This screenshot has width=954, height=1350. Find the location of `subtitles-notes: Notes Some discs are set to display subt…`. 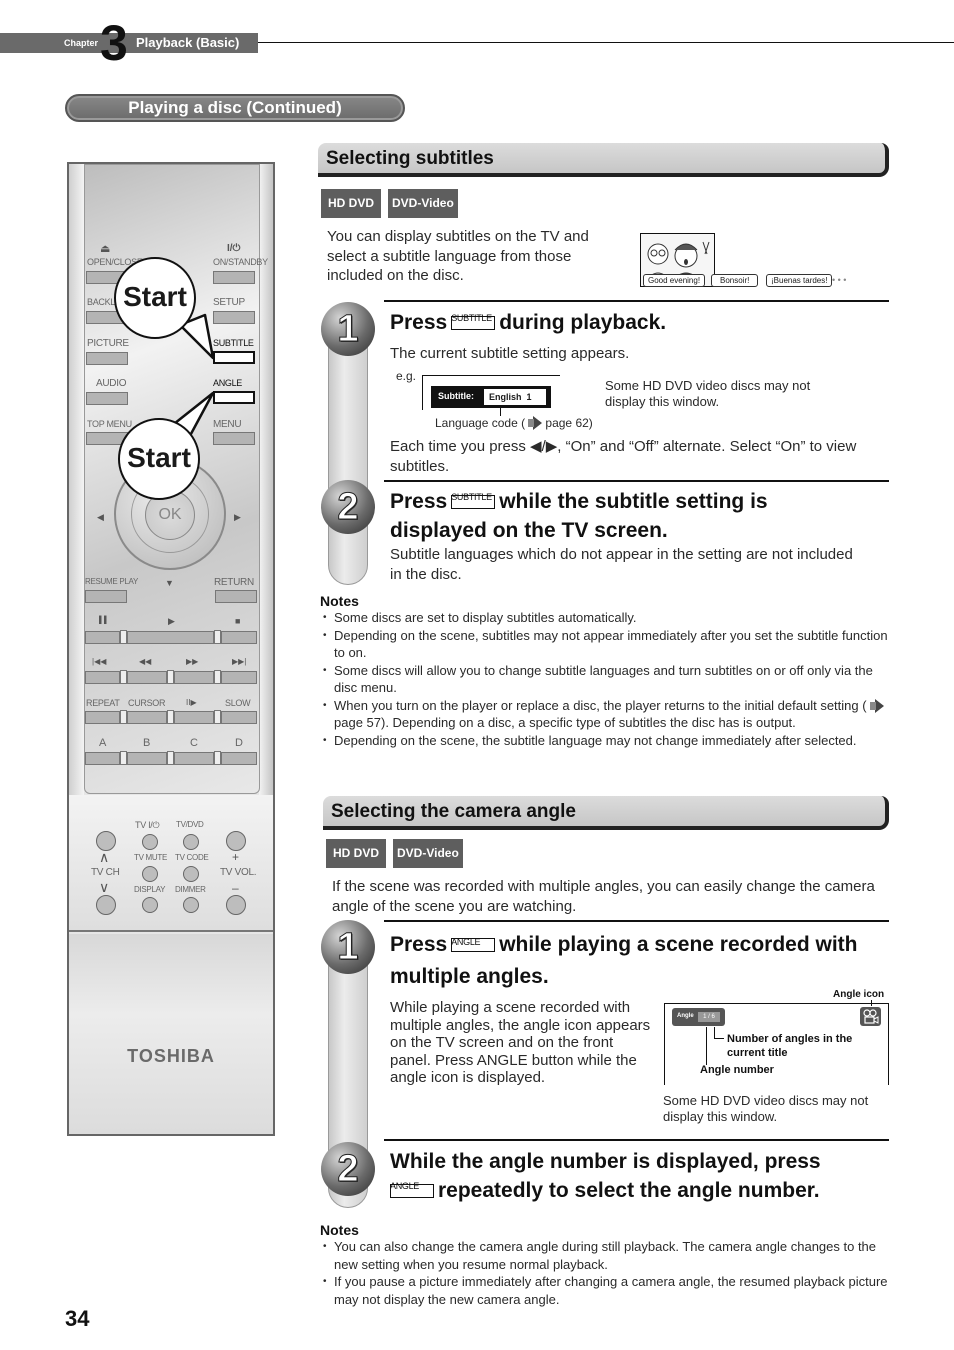

subtitles-notes: Notes Some discs are set to display subt… is located at coordinates (604, 671).